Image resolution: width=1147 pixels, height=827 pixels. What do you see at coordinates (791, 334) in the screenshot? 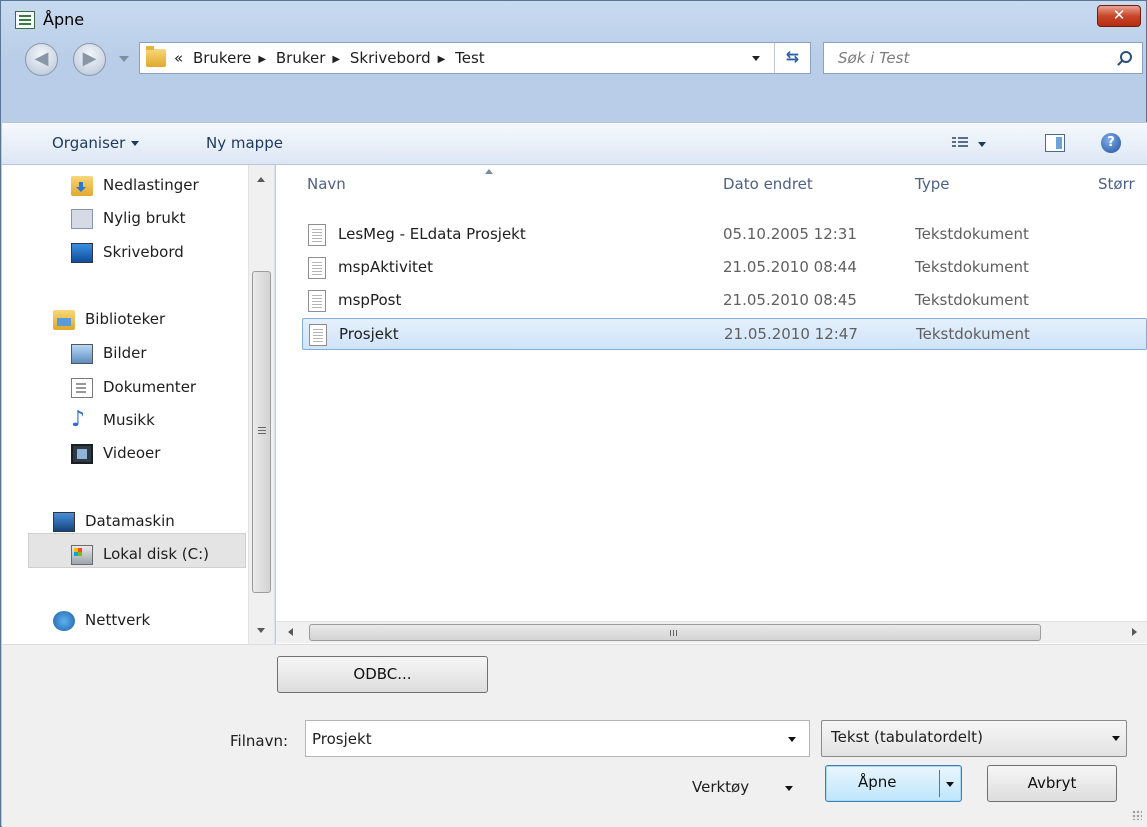
I see `file-date: 21.05.2010 12:47` at bounding box center [791, 334].